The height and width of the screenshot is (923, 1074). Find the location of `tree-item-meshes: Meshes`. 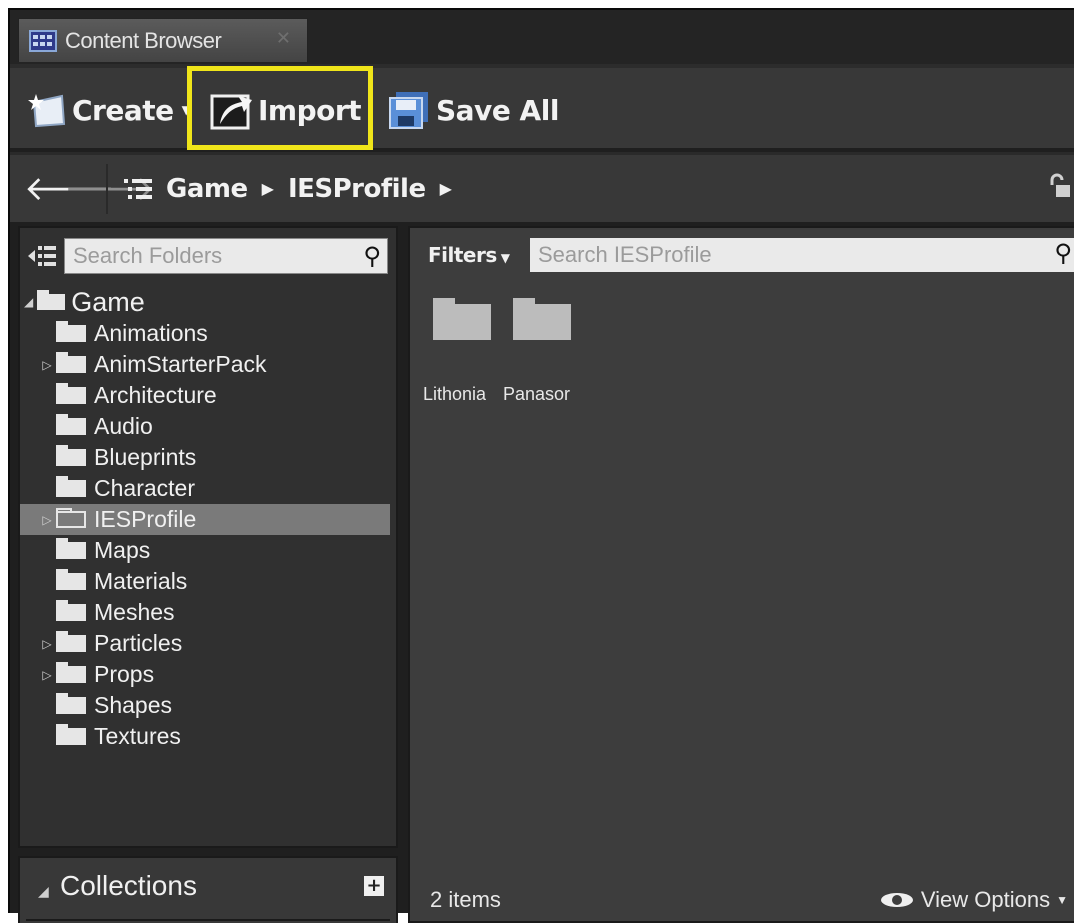

tree-item-meshes: Meshes is located at coordinates (208, 612).